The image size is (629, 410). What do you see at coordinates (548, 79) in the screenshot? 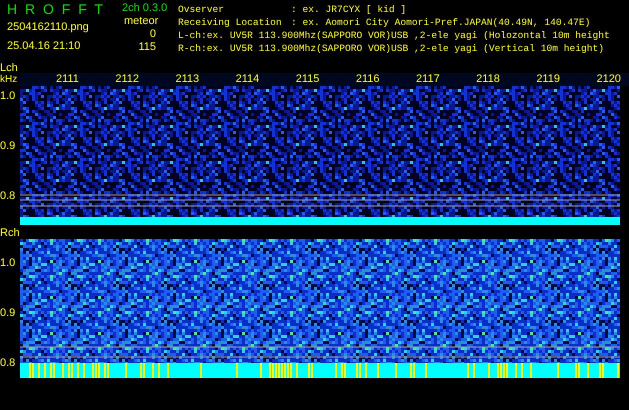
I see `time-label: 2119` at bounding box center [548, 79].